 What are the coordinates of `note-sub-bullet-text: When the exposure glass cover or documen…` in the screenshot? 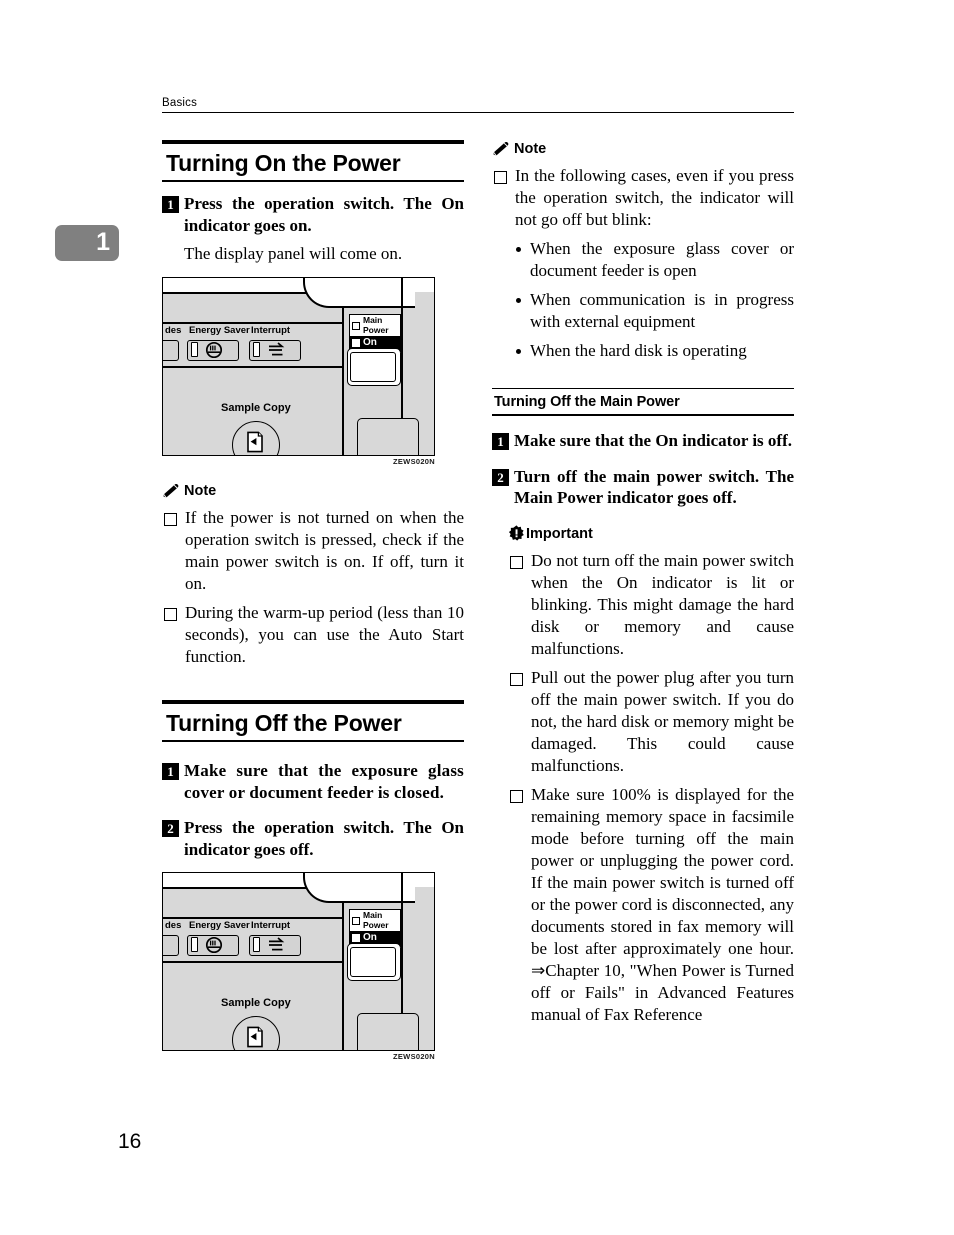 It's located at (662, 259).